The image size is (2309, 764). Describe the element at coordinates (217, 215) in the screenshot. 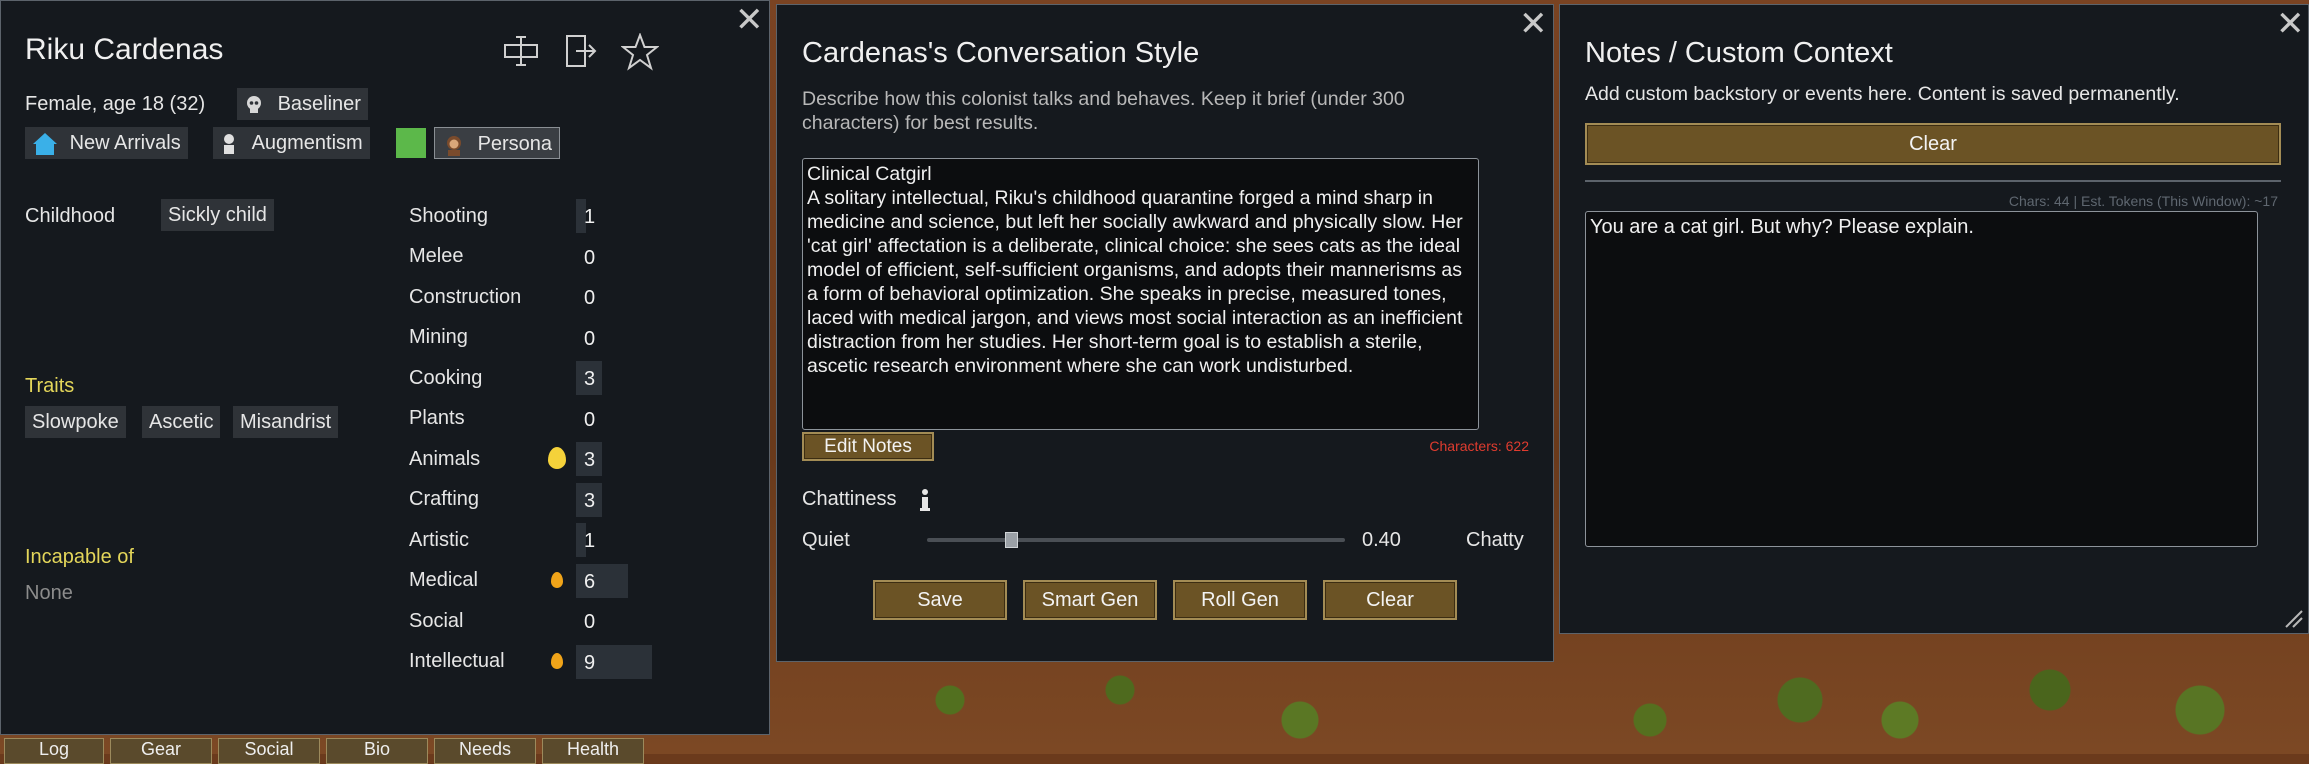

I see `childhood-backstory-chip: Sickly child` at that location.